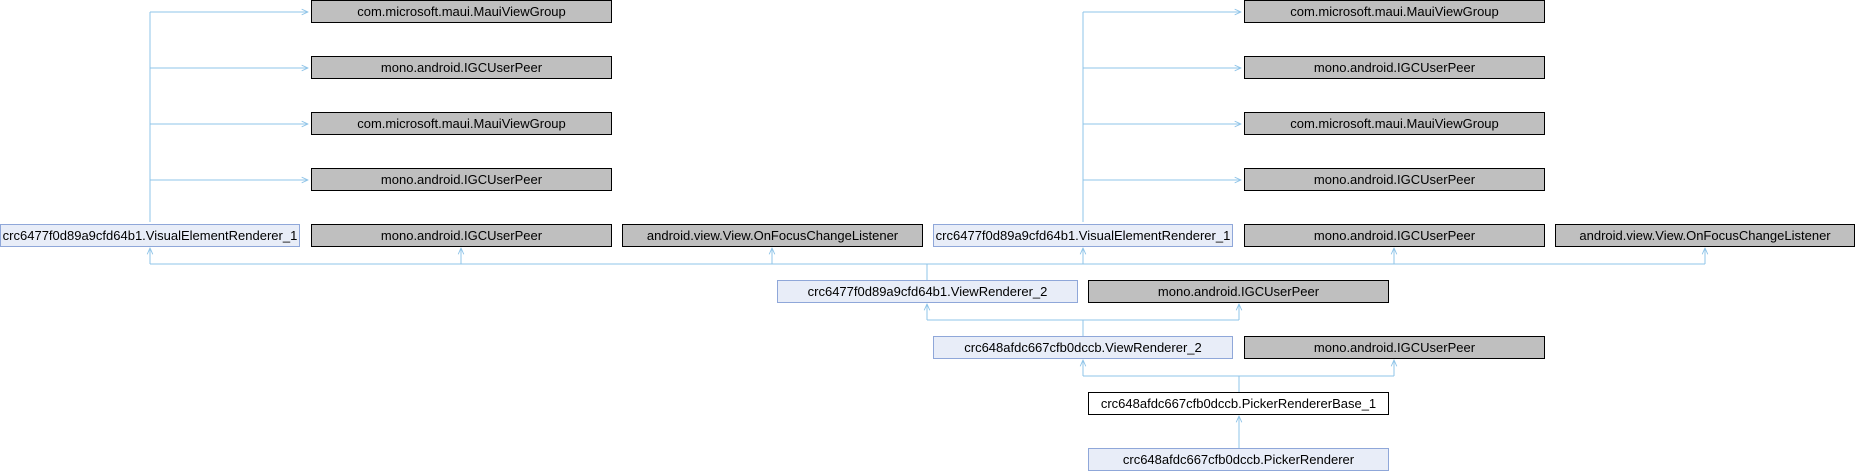  Describe the element at coordinates (1238, 459) in the screenshot. I see `class-node-pickerrenderer: crc648afdc667cfb0dccb.PickerRenderer` at that location.